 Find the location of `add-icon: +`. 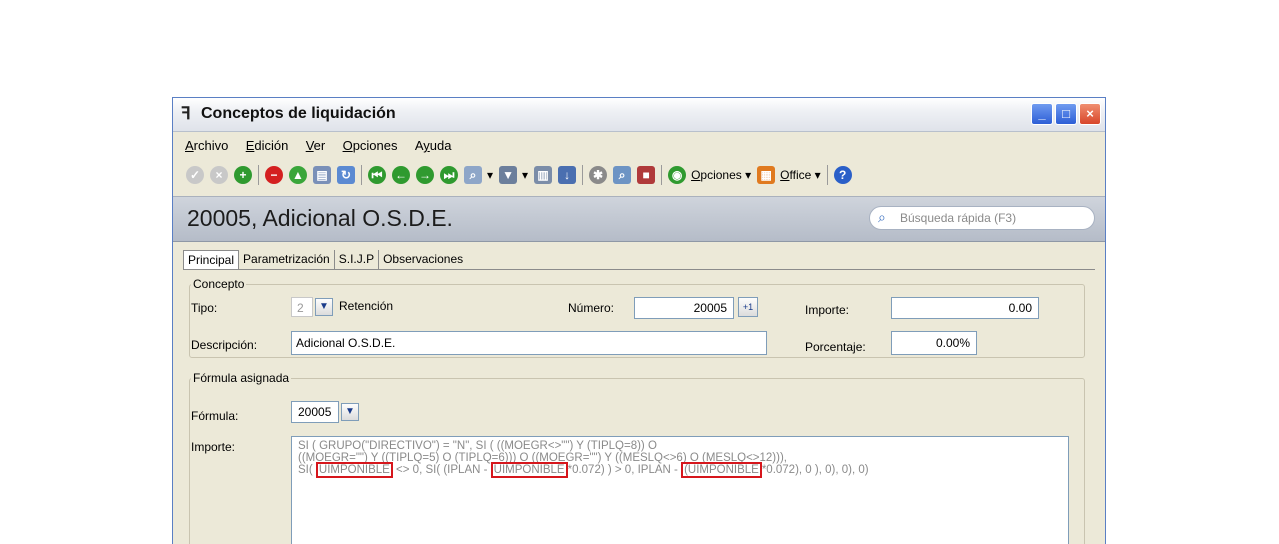

add-icon: + is located at coordinates (243, 175).